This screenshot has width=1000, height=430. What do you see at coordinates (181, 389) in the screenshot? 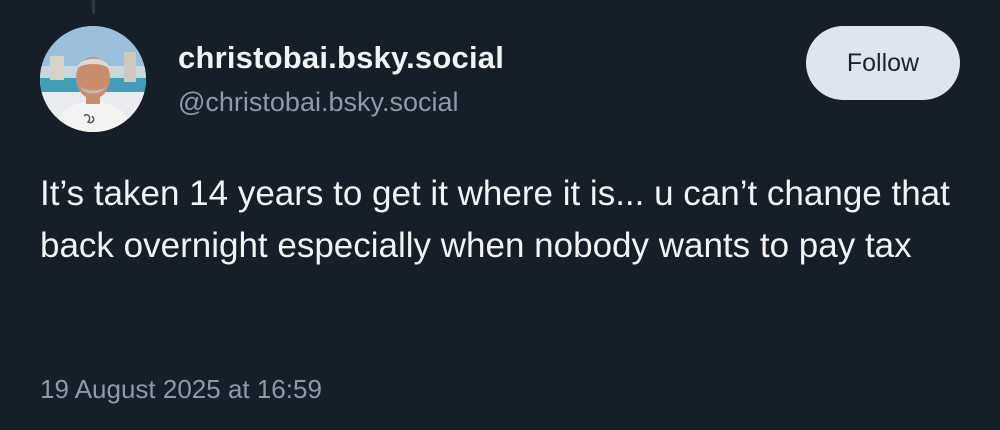
I see `post-timestamp: 19 August 2025 at 16:59` at bounding box center [181, 389].